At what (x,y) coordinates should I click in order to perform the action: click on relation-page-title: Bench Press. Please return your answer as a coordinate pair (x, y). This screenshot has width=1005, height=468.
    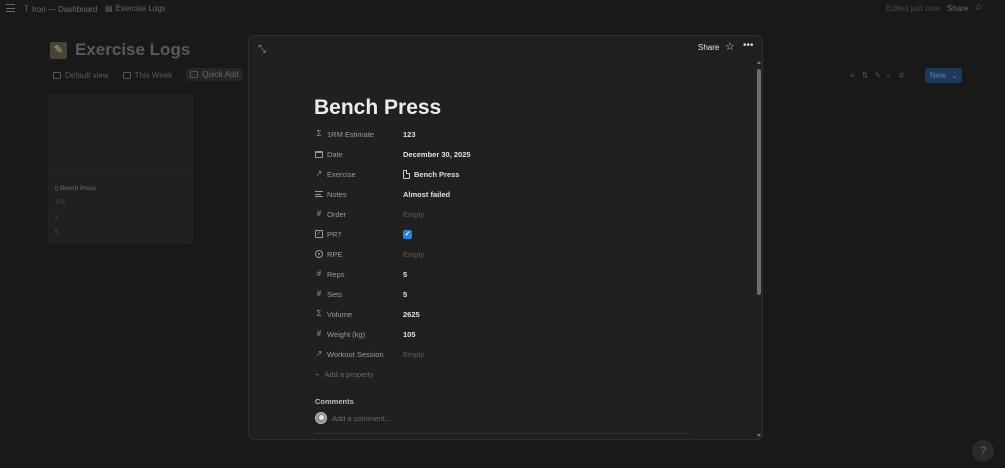
    Looking at the image, I should click on (436, 174).